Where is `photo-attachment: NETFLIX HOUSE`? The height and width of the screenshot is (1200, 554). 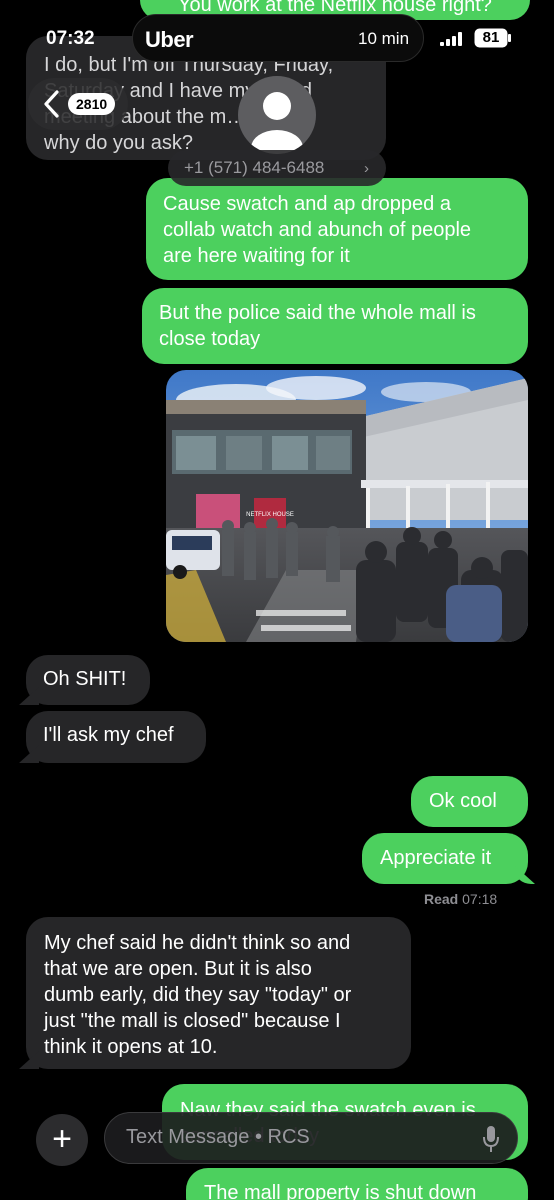 photo-attachment: NETFLIX HOUSE is located at coordinates (347, 506).